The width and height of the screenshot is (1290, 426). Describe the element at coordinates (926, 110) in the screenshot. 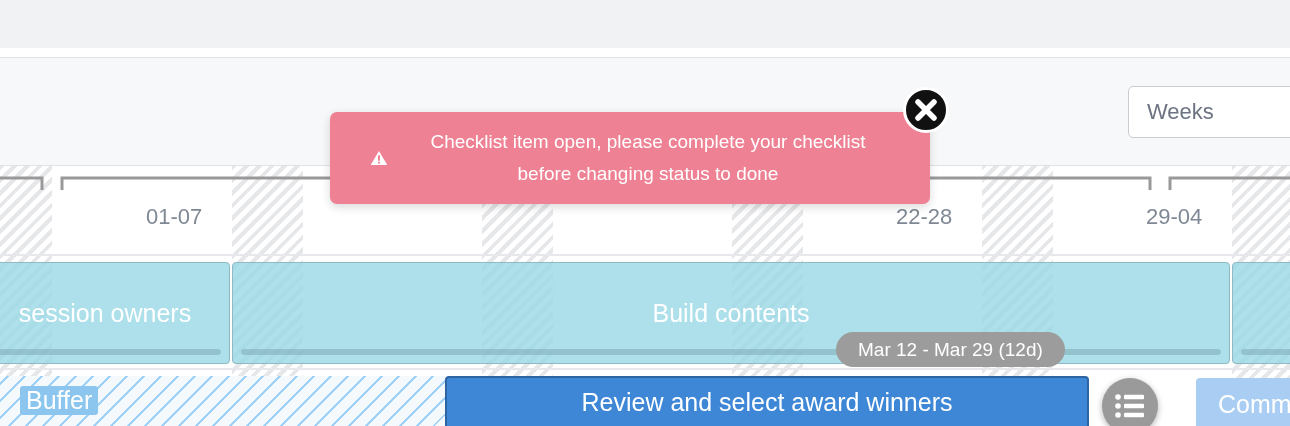

I see `close-icon` at that location.